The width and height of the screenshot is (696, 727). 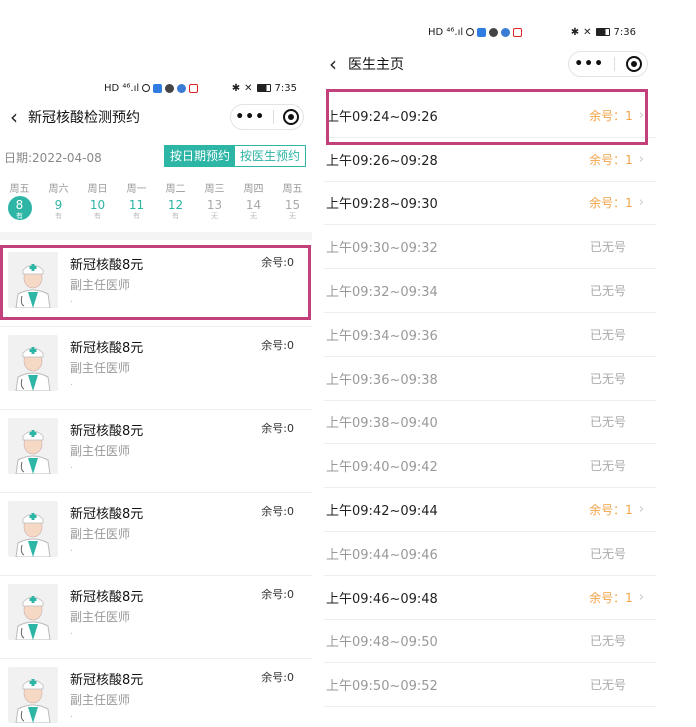 I want to click on nav-header: ‹ 新冠核酸检测预约 •••, so click(x=156, y=117).